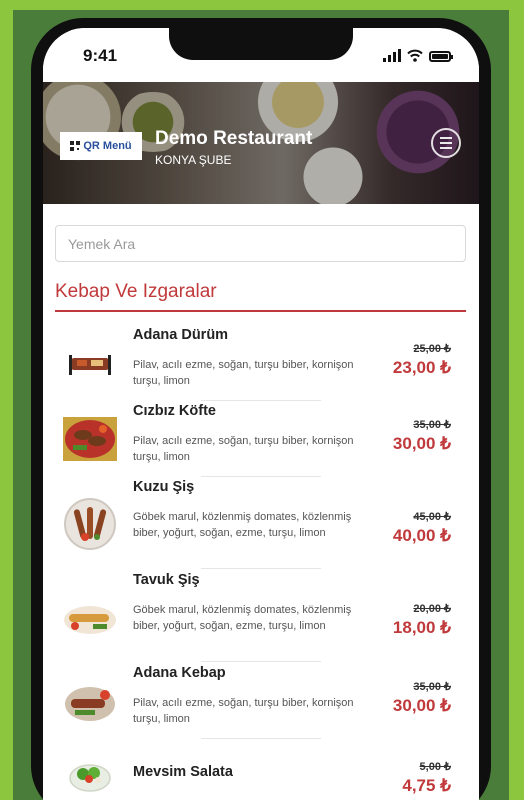 Image resolution: width=524 pixels, height=800 pixels. What do you see at coordinates (75, 146) in the screenshot?
I see `qr-code-icon` at bounding box center [75, 146].